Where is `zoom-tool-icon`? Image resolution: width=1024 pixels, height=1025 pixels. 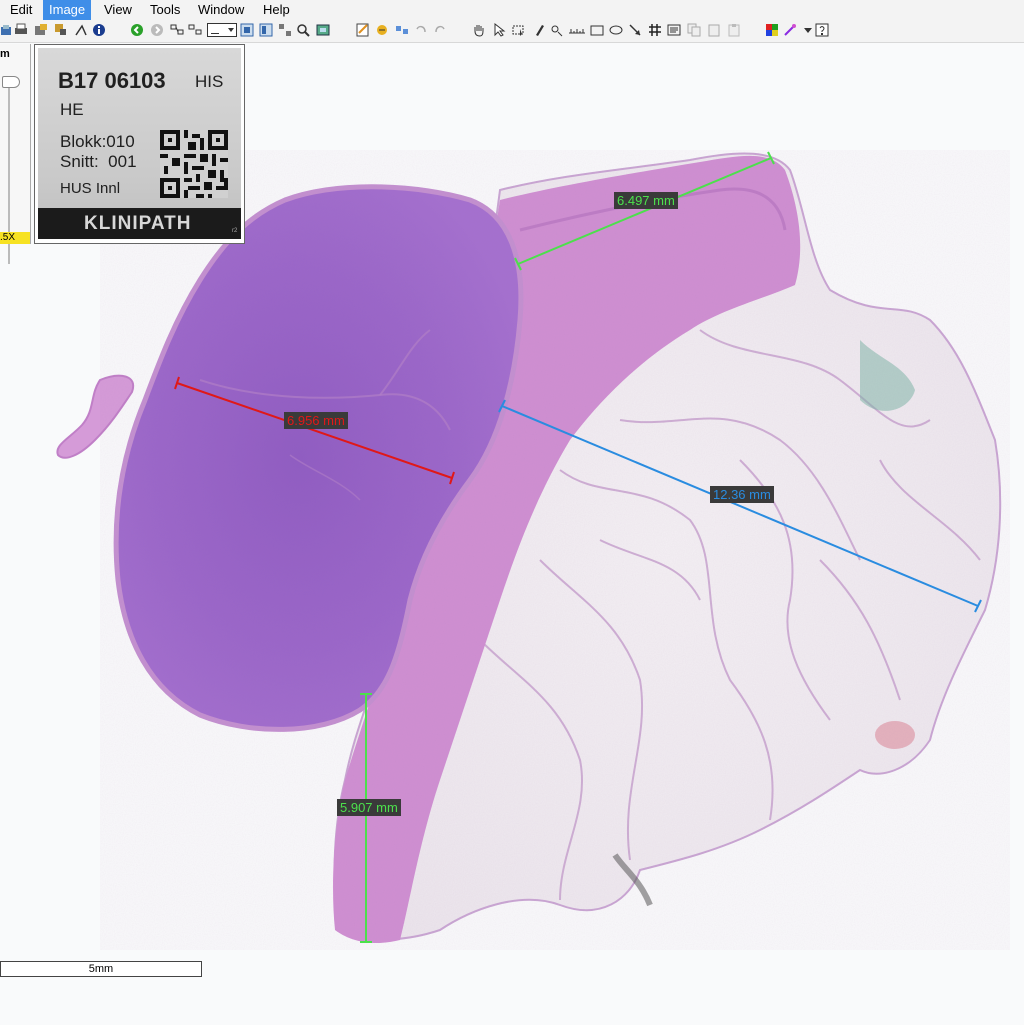 zoom-tool-icon is located at coordinates (81, 30).